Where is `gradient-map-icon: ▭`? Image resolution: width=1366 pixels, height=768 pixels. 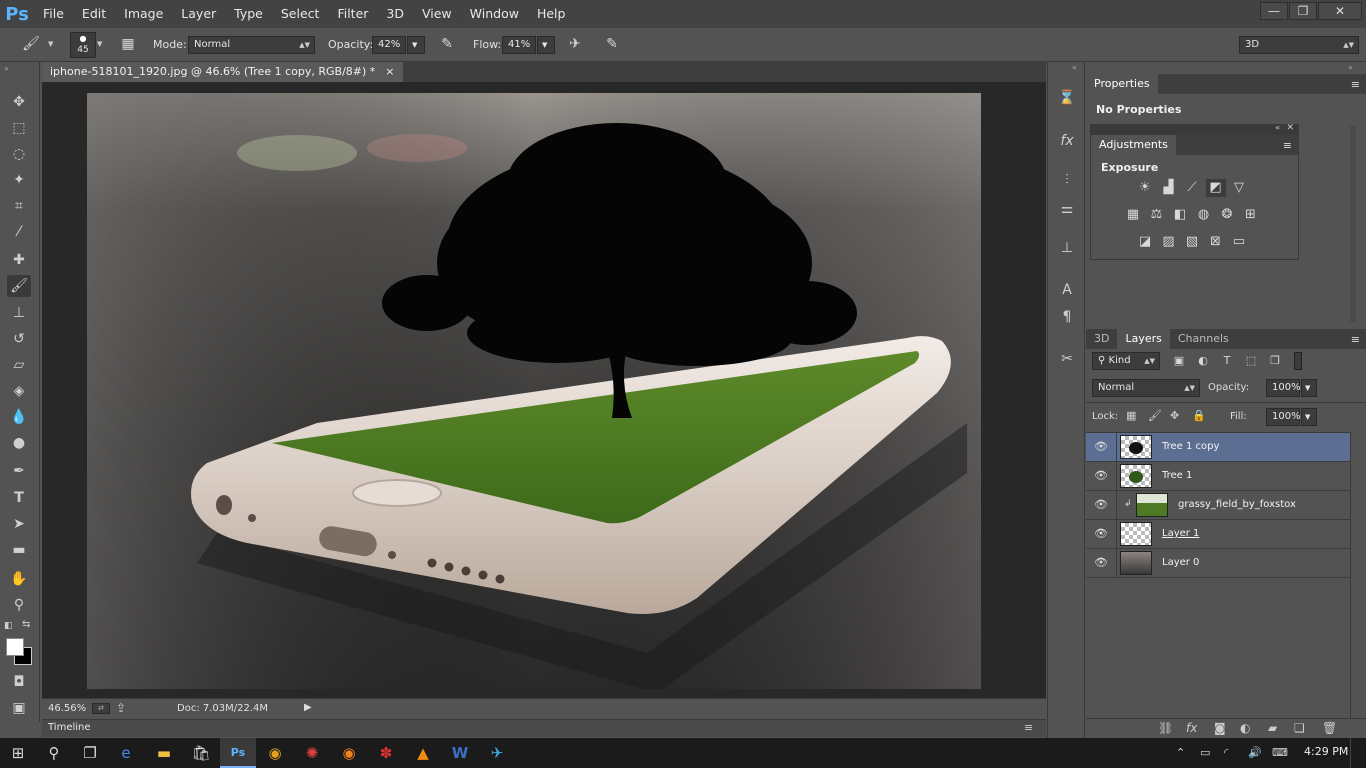
gradient-map-icon: ▭ is located at coordinates (1239, 242).